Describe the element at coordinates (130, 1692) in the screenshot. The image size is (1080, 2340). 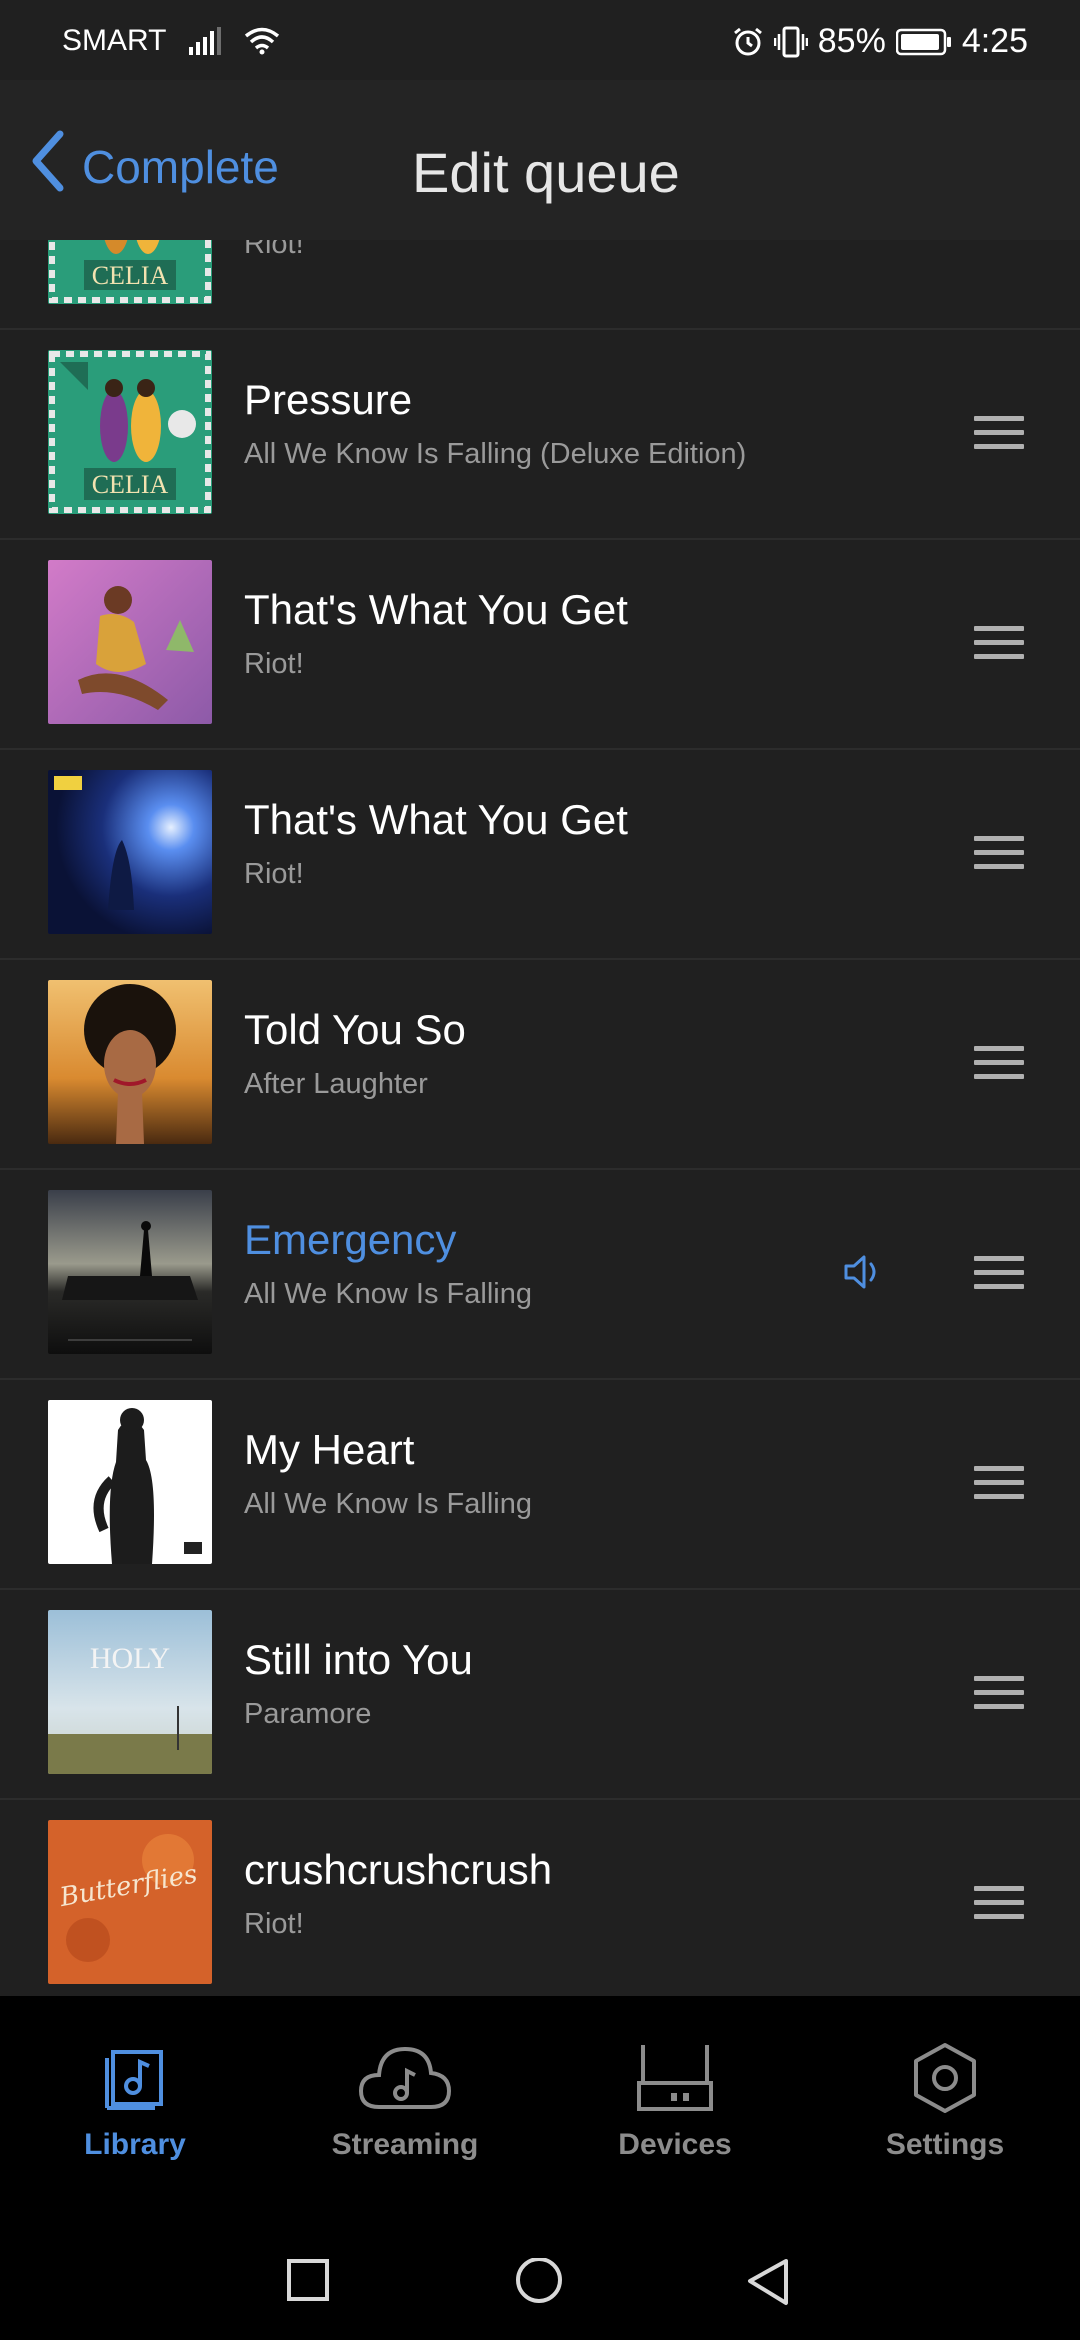
I see `album-art: HOLY` at that location.